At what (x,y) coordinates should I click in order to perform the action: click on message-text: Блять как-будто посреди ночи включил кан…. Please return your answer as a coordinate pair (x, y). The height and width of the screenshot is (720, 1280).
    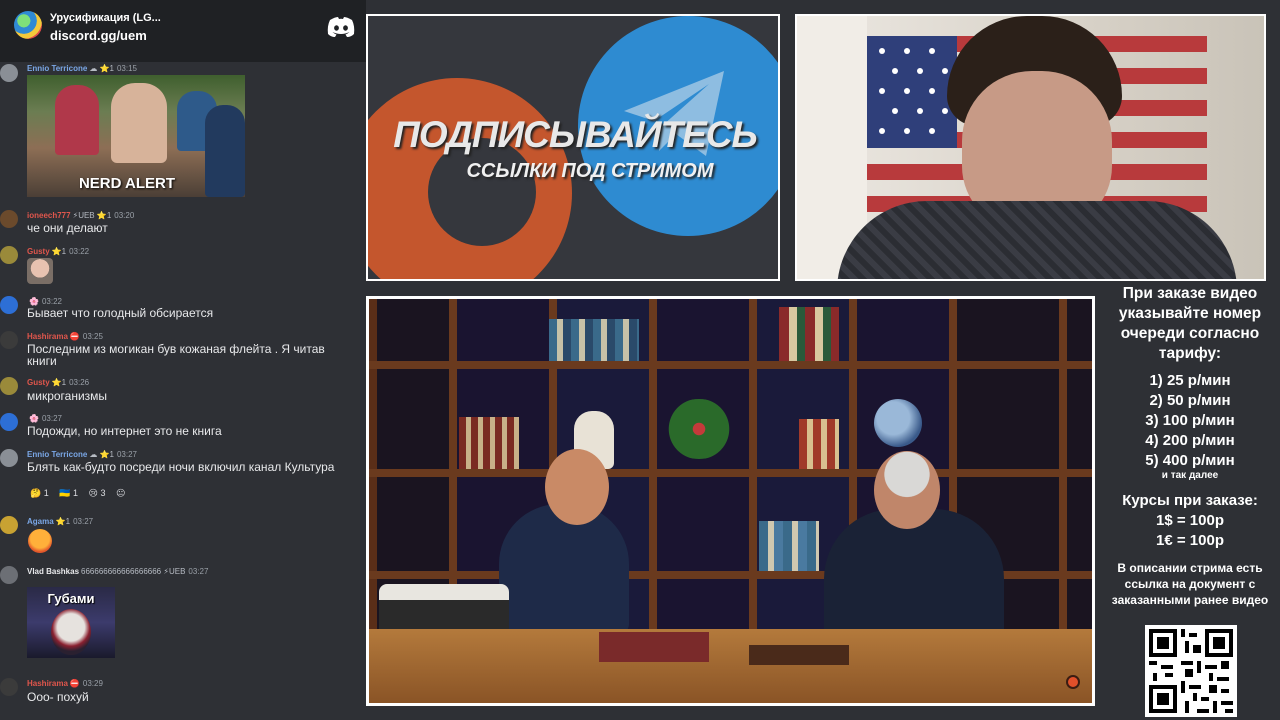
    Looking at the image, I should click on (181, 467).